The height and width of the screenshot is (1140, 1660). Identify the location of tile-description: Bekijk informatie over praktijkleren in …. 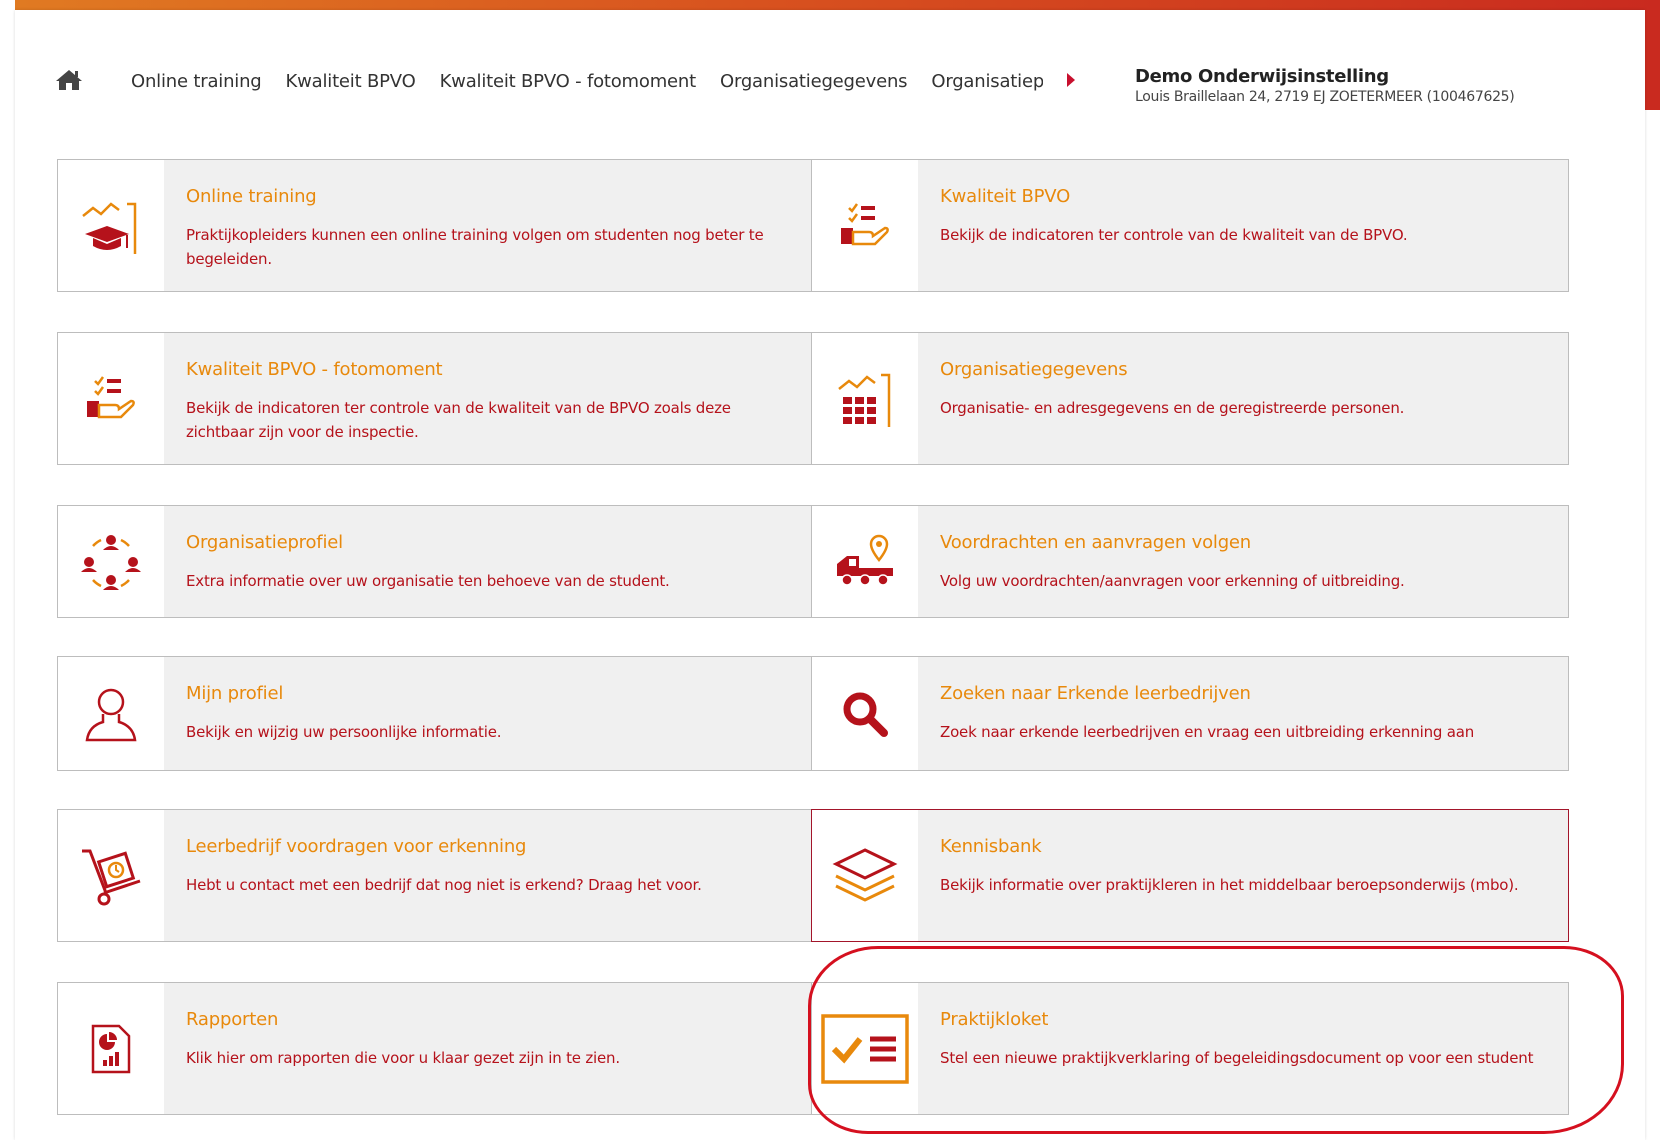
(1229, 885).